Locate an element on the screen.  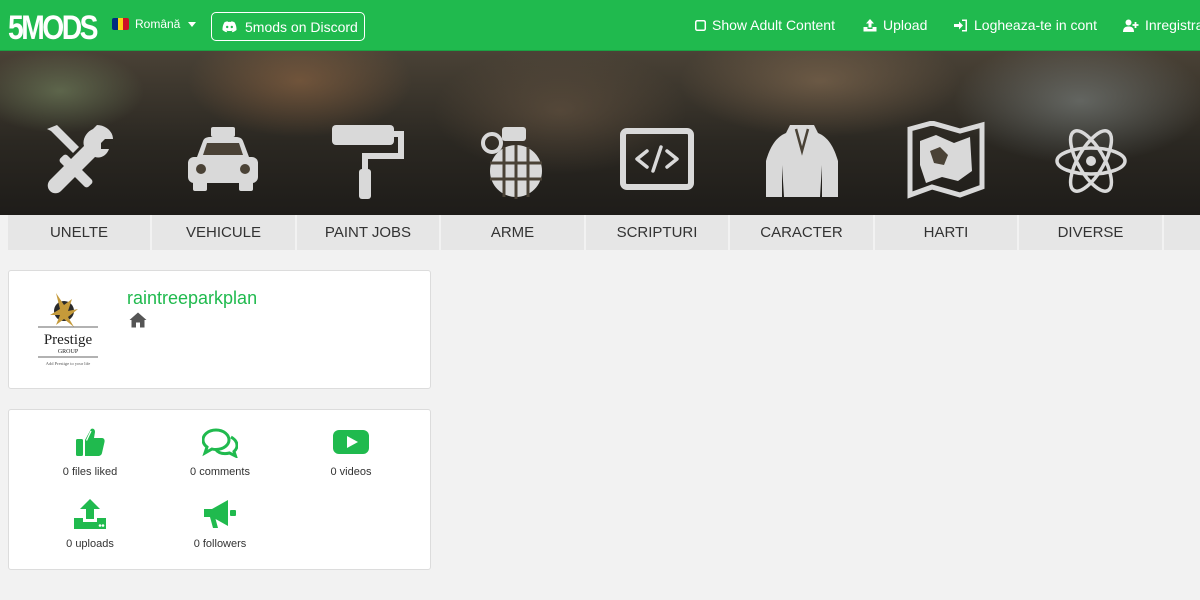
login-link: Logheaza-te in cont is located at coordinates (1025, 25).